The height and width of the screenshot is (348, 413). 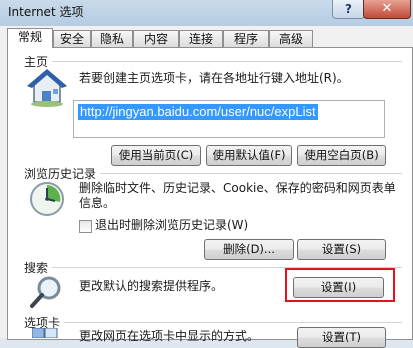 I want to click on window-title: Internet 选项, so click(x=46, y=12).